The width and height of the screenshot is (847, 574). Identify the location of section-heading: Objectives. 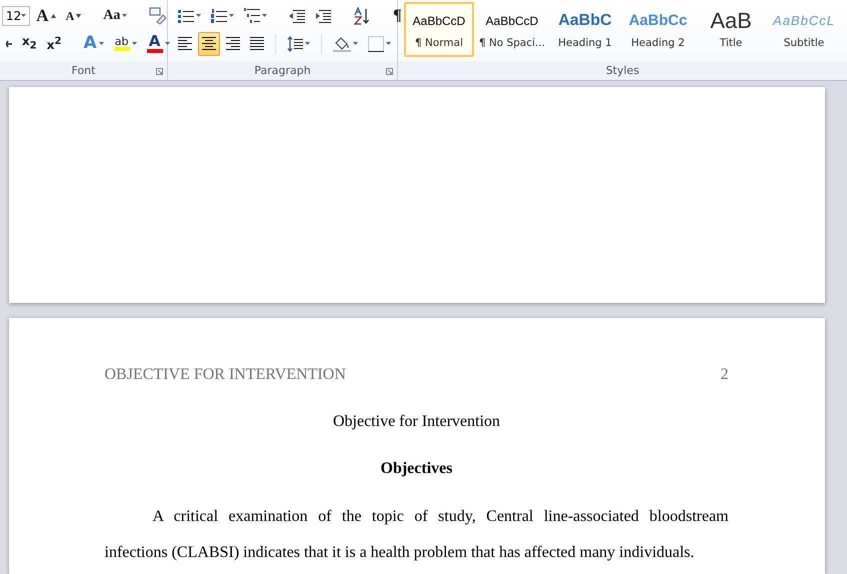
(417, 469).